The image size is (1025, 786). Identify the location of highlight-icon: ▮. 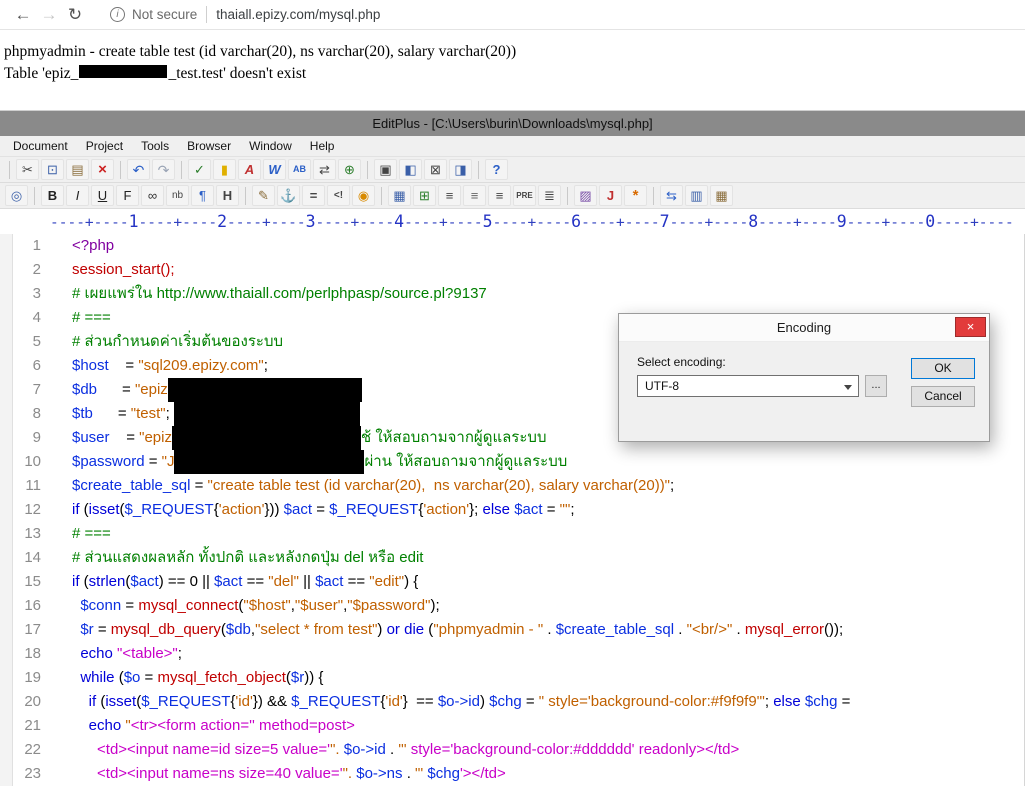
(224, 169).